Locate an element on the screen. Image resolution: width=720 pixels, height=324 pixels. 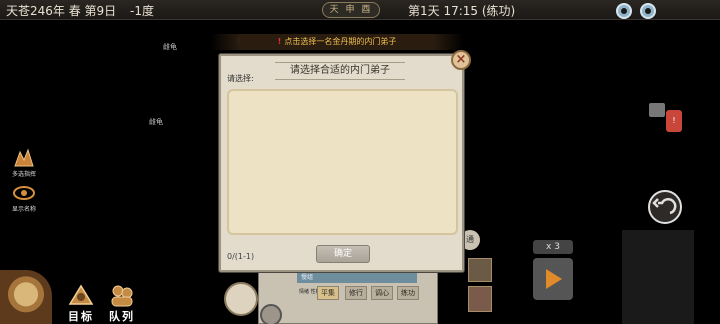
dialog-title: 请选择合适的内门弟子 is located at coordinates (340, 71).